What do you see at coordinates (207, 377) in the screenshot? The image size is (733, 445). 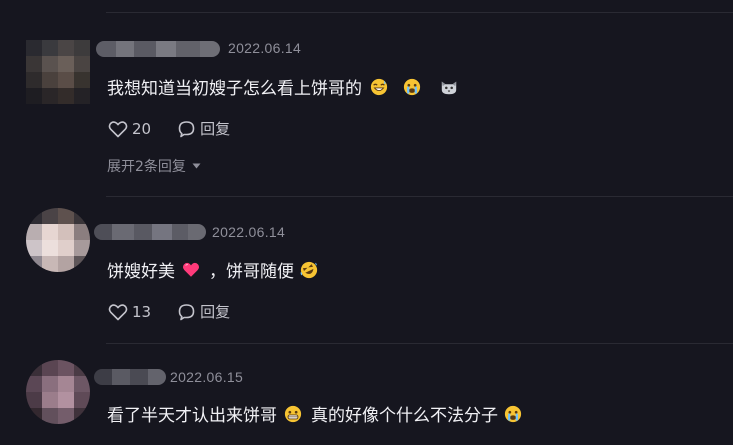 I see `comment-date: 2022.06.15` at bounding box center [207, 377].